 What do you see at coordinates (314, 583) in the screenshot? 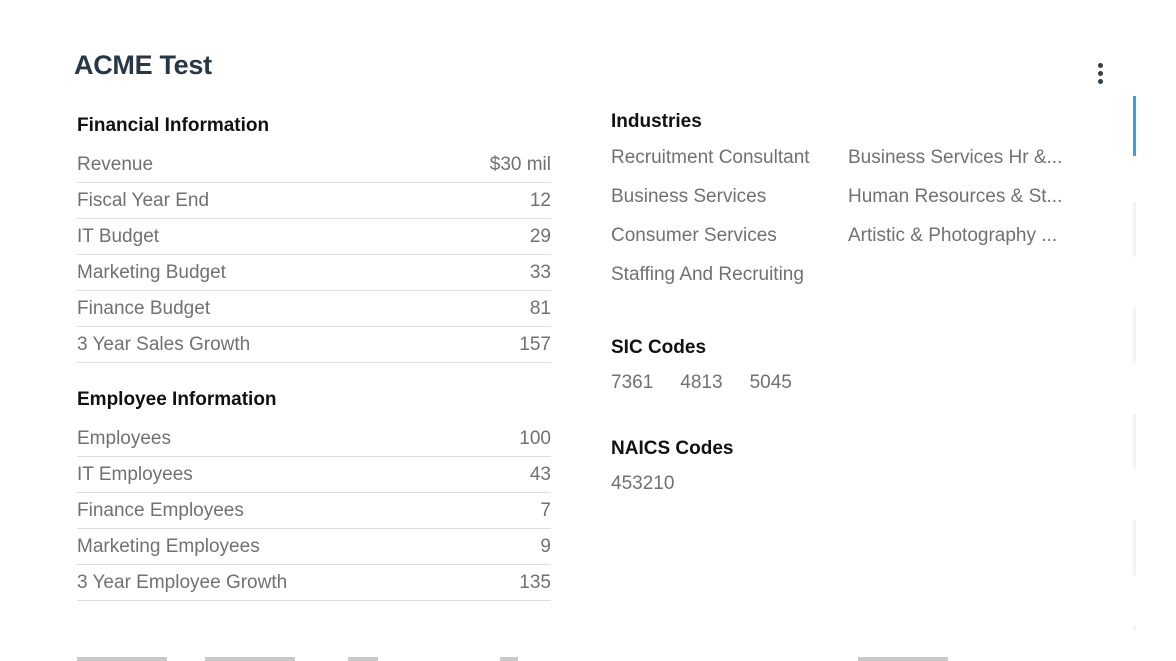
I see `table-row: 3 Year Employee Growth 135` at bounding box center [314, 583].